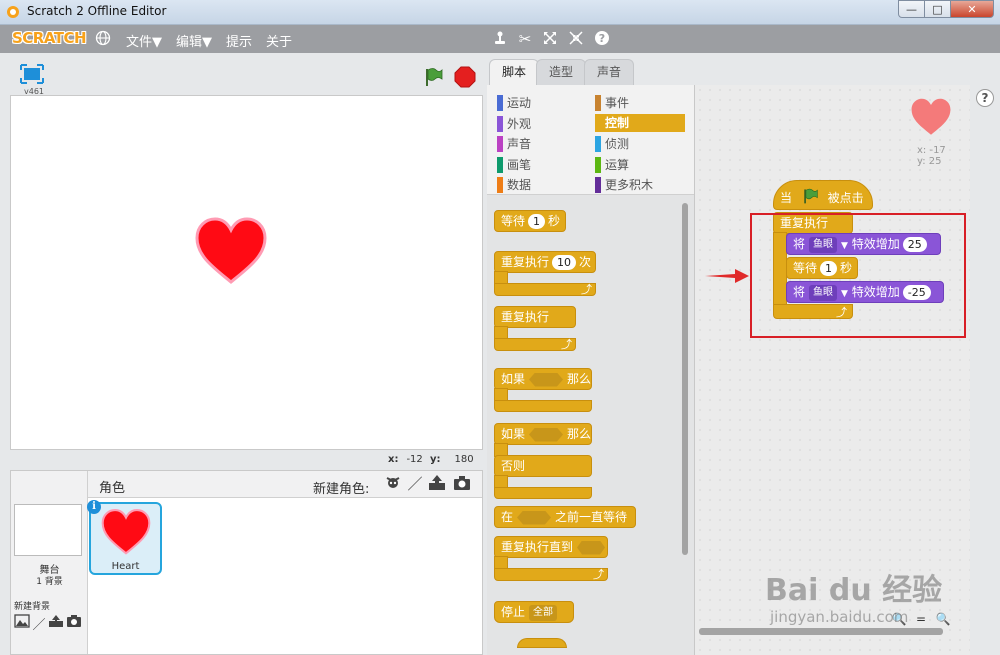 The image size is (1000, 655). Describe the element at coordinates (32, 607) in the screenshot. I see `new-backdrop-label: 新建背景` at that location.